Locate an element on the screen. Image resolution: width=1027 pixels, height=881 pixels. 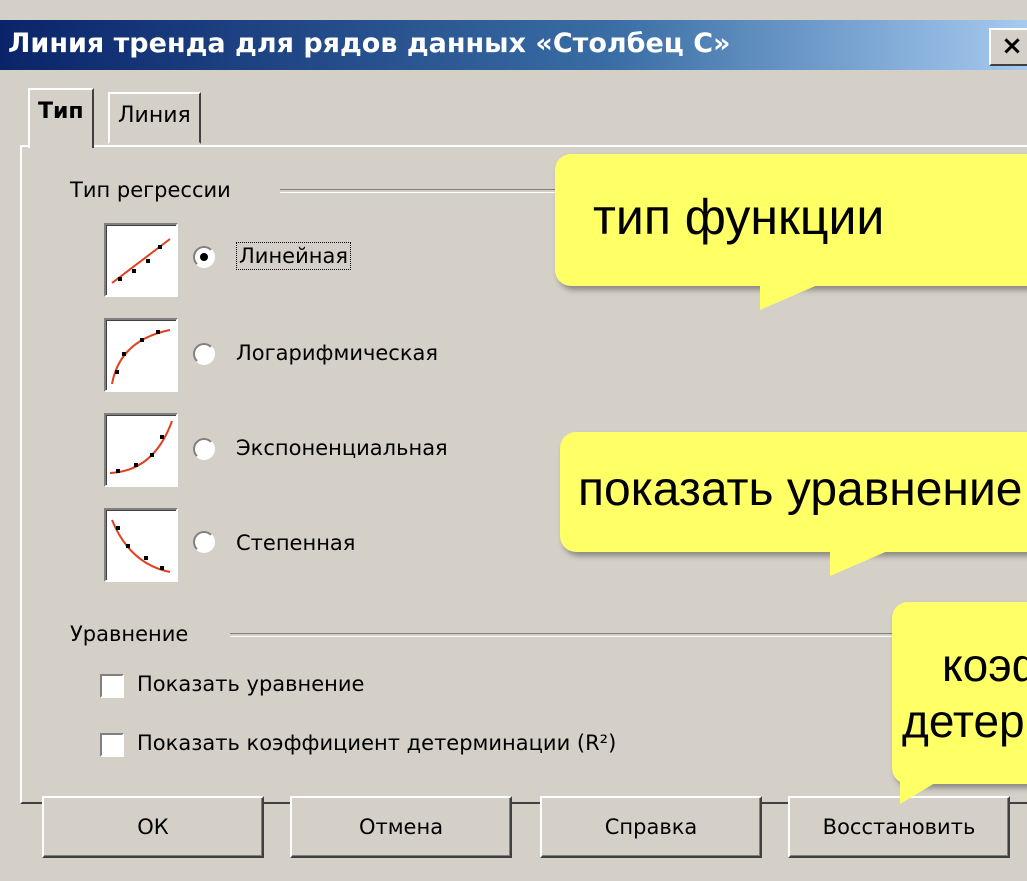
tab-line: Линия is located at coordinates (154, 118).